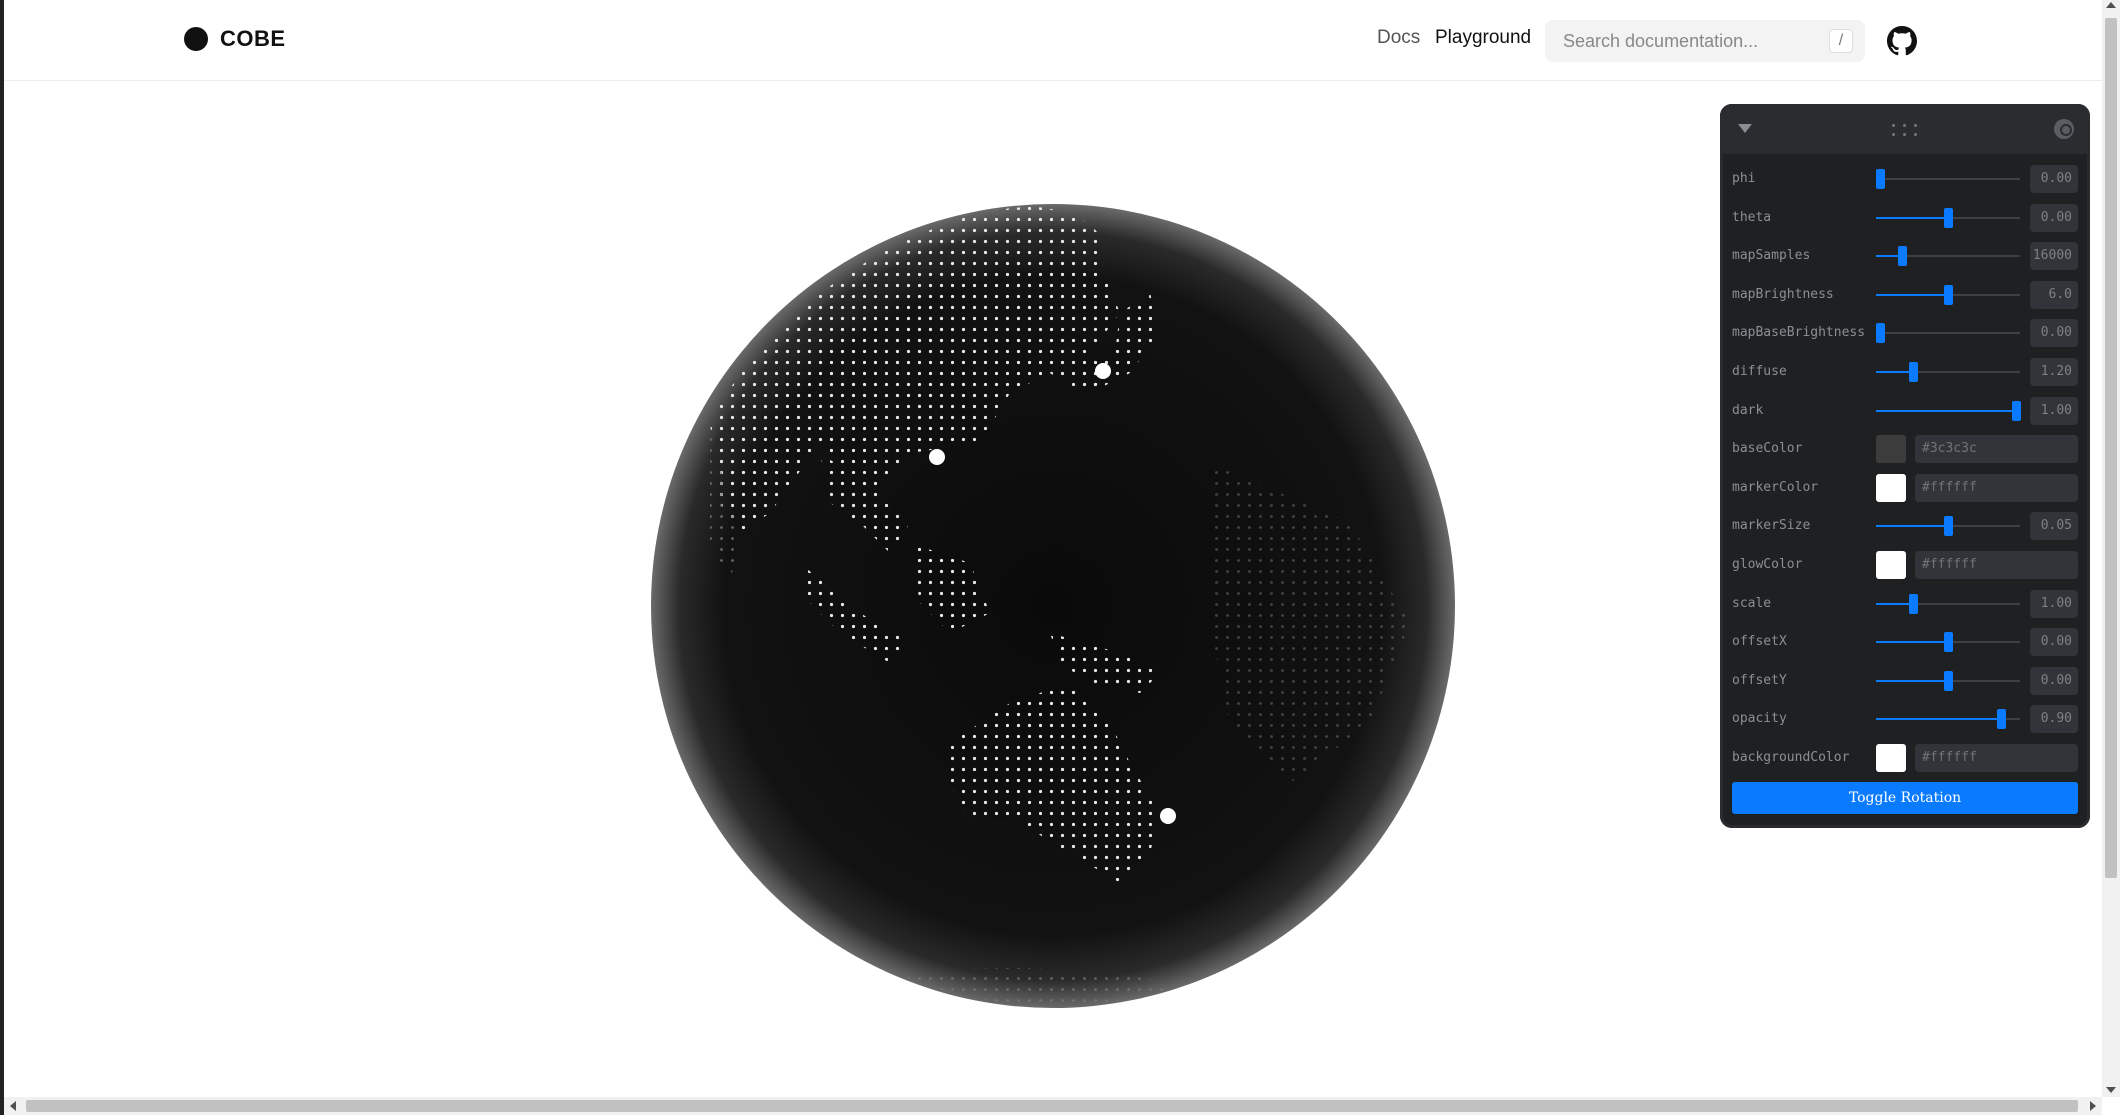 This screenshot has height=1115, width=2120. I want to click on backgroundColor-hex-input: #ffffff, so click(1996, 758).